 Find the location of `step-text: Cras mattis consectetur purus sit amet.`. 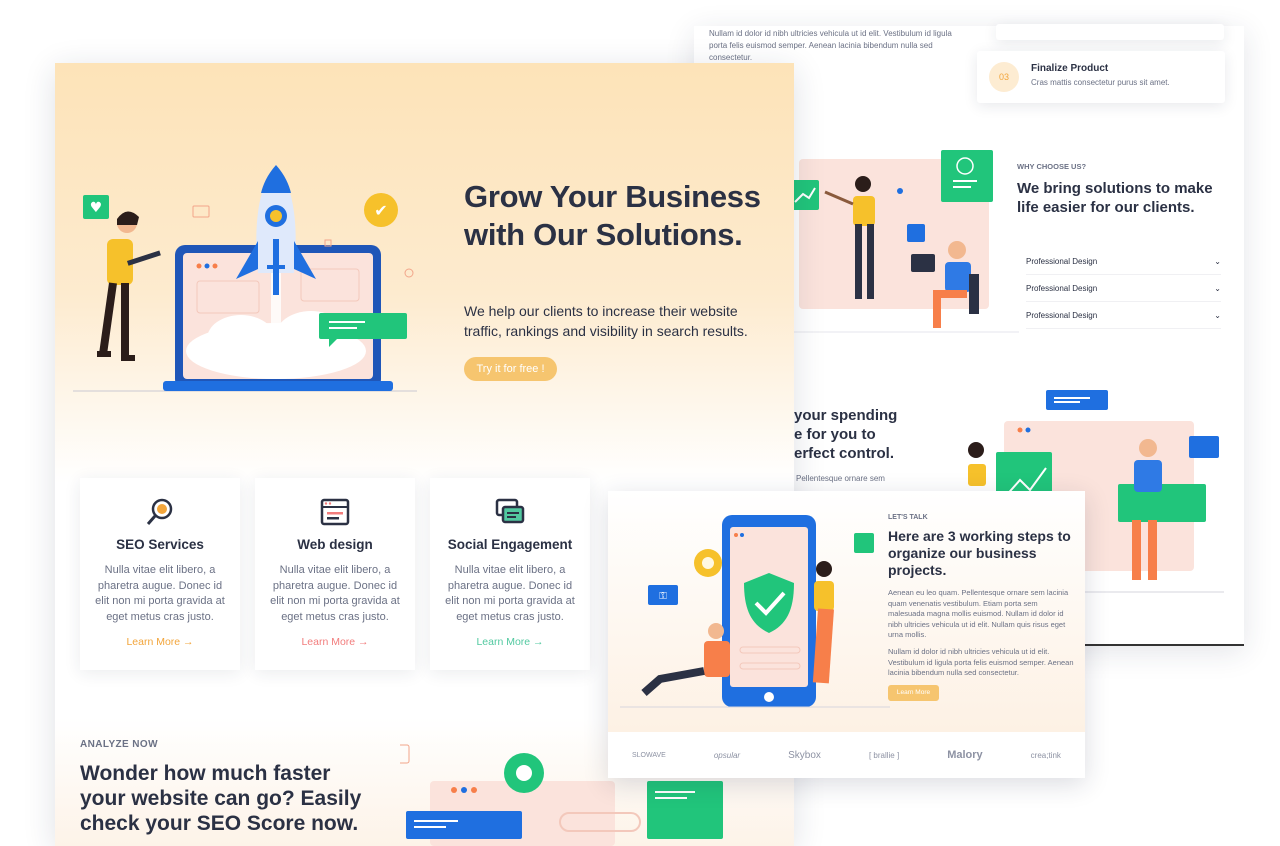

step-text: Cras mattis consectetur purus sit amet. is located at coordinates (1100, 82).